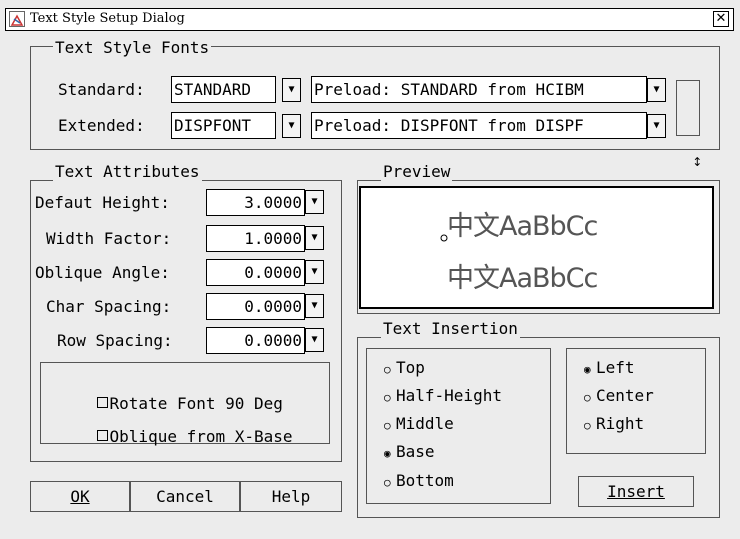 The image size is (740, 539). What do you see at coordinates (425, 423) in the screenshot?
I see `radio-middle-label: Middle` at bounding box center [425, 423].